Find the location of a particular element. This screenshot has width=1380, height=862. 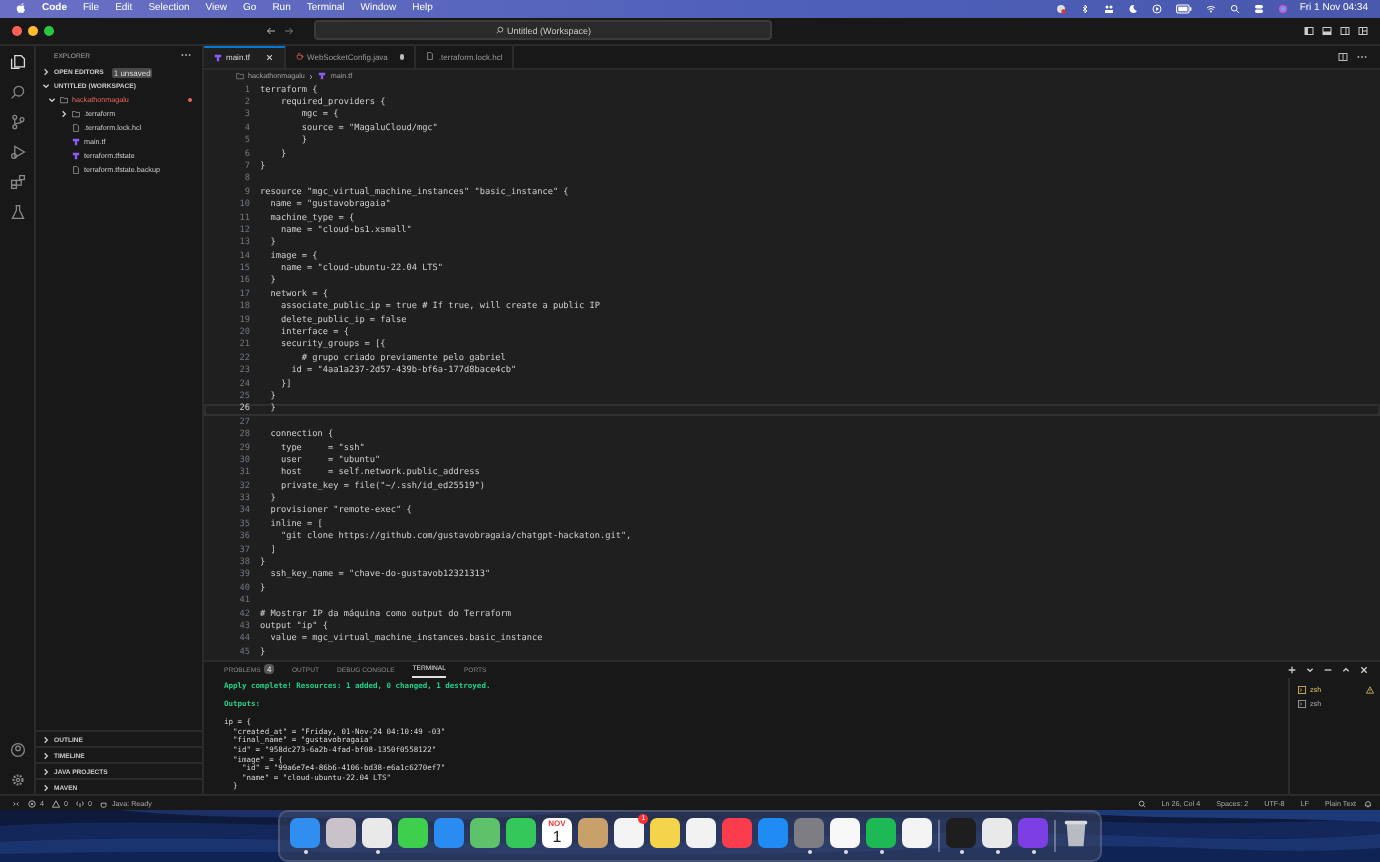

error-icon is located at coordinates (32, 803).